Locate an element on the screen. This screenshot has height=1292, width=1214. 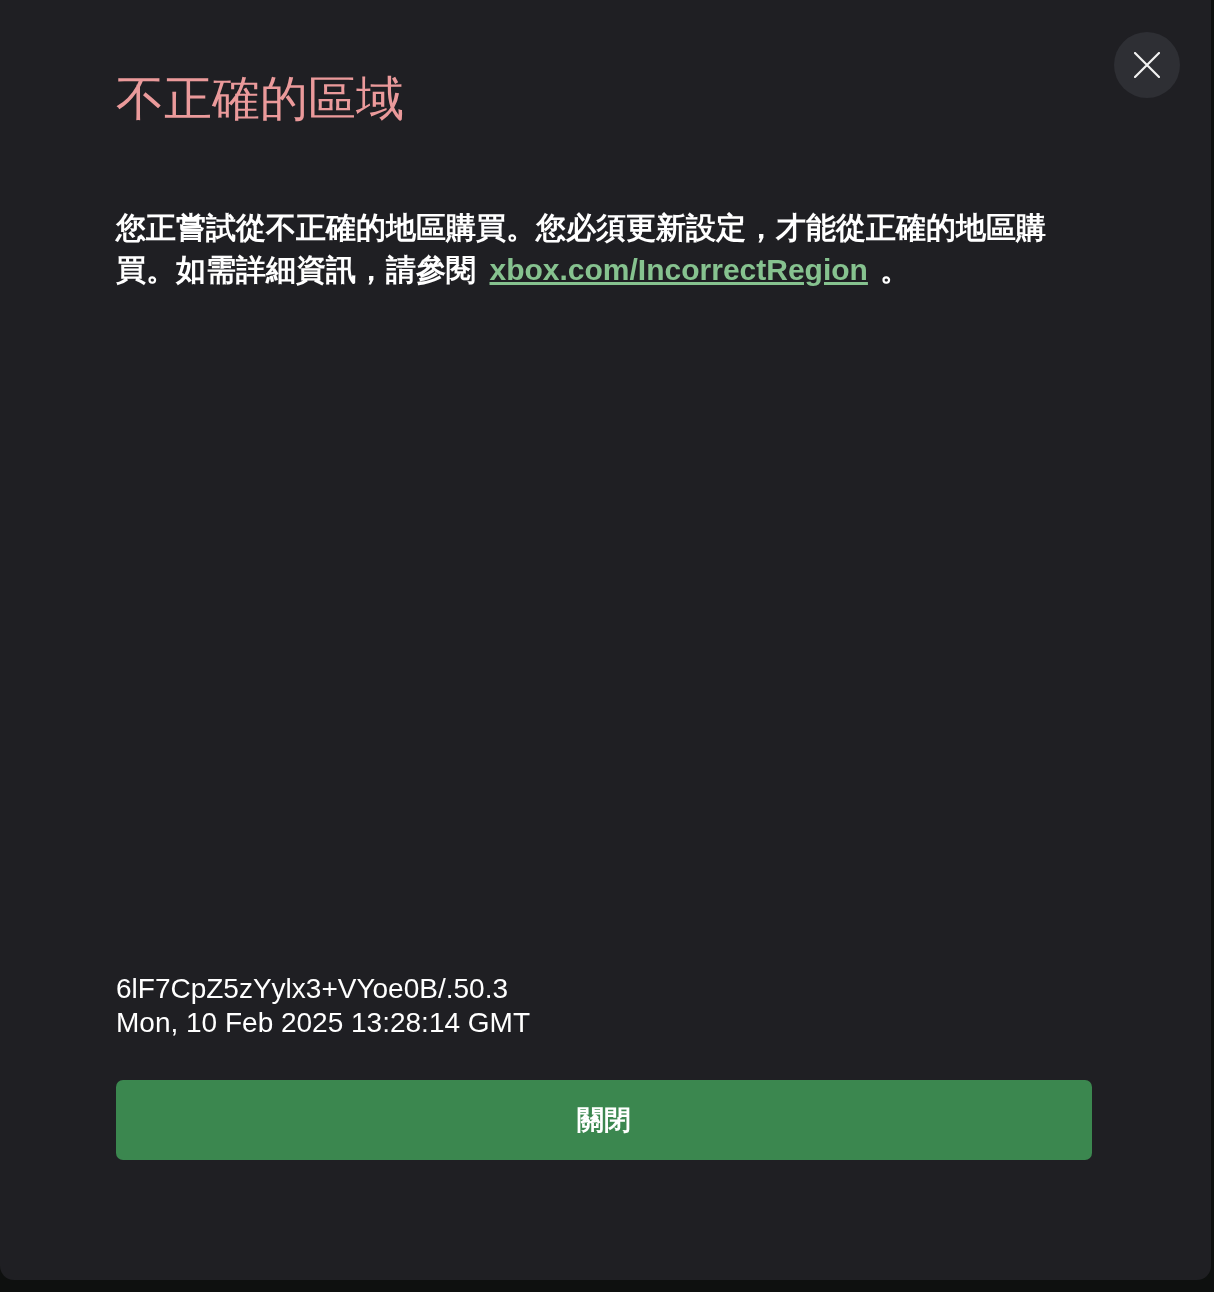
help-link: xbox.com/IncorrectRegion is located at coordinates (678, 269).